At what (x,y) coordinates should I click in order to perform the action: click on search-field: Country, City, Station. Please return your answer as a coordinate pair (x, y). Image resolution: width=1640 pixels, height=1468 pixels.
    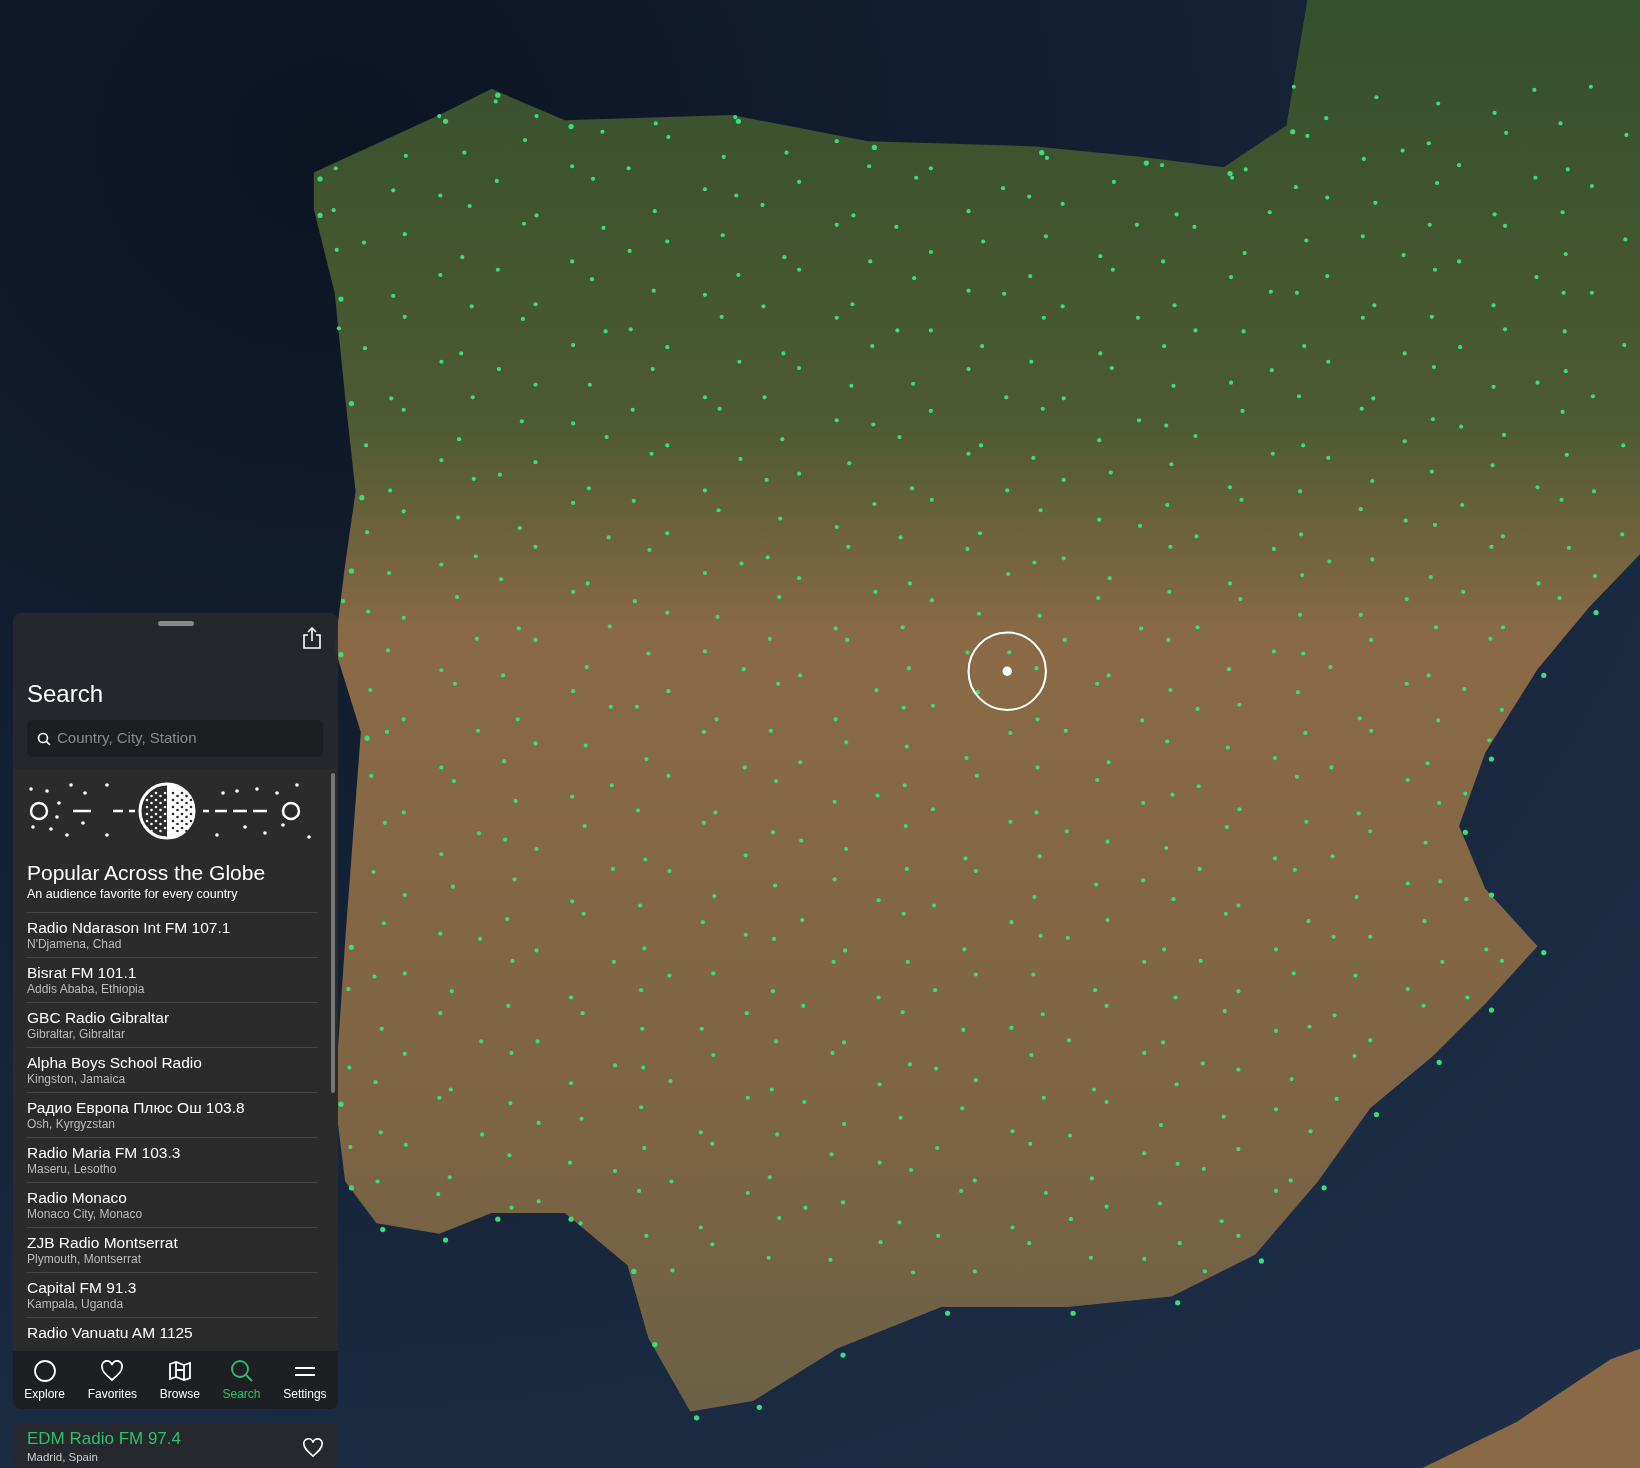
    Looking at the image, I should click on (175, 738).